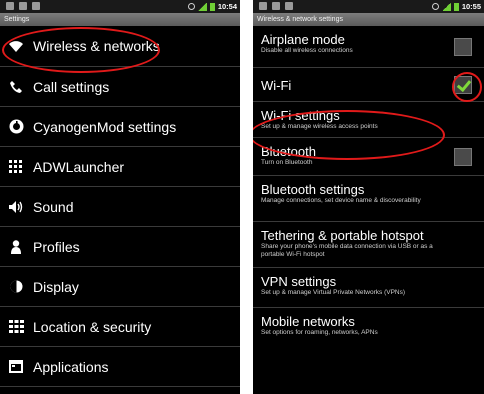 The height and width of the screenshot is (394, 484). Describe the element at coordinates (368, 6) in the screenshot. I see `status-bar: 10:55` at that location.